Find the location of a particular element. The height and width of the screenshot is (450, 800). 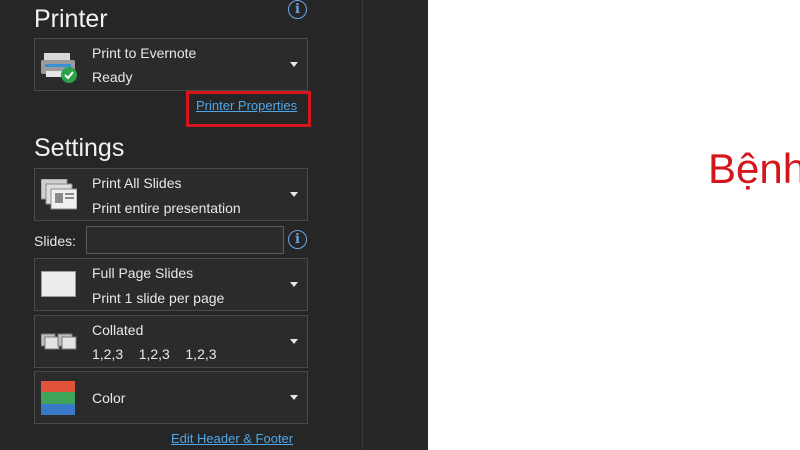

printer-icon is located at coordinates (61, 70).